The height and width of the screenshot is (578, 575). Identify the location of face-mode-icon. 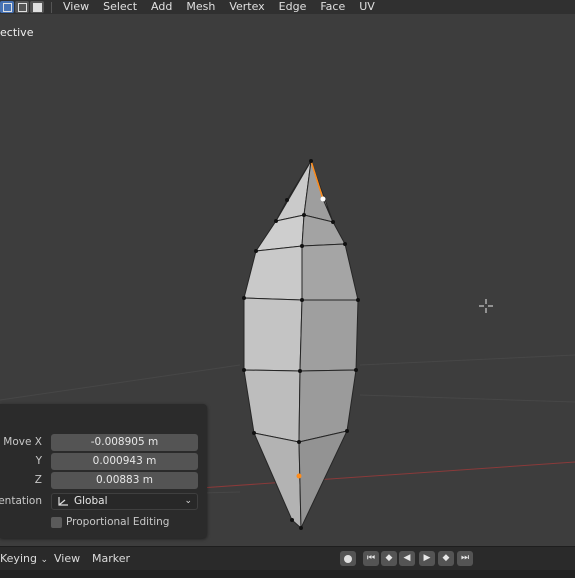
(37, 7).